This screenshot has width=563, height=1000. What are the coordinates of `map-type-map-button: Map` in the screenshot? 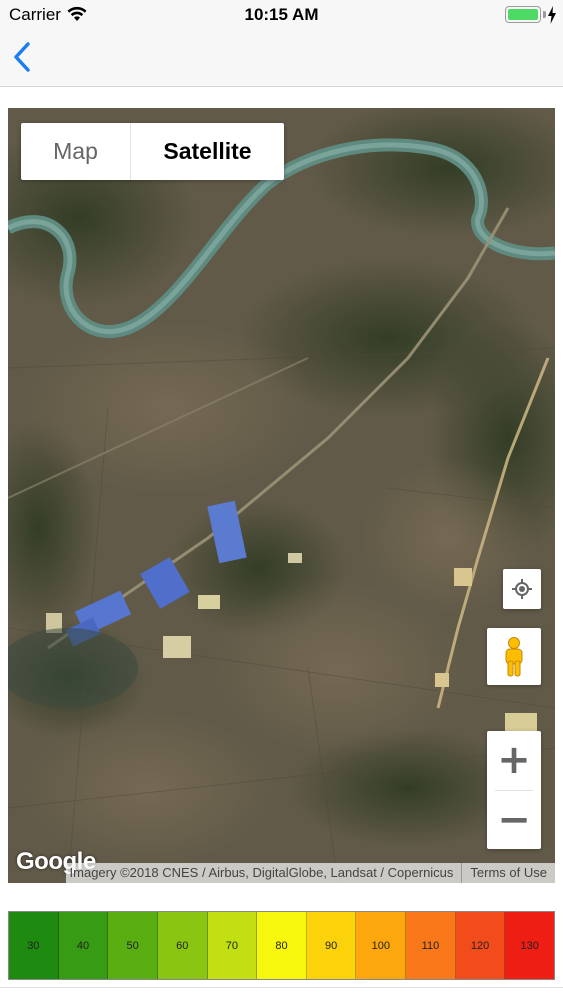 It's located at (76, 151).